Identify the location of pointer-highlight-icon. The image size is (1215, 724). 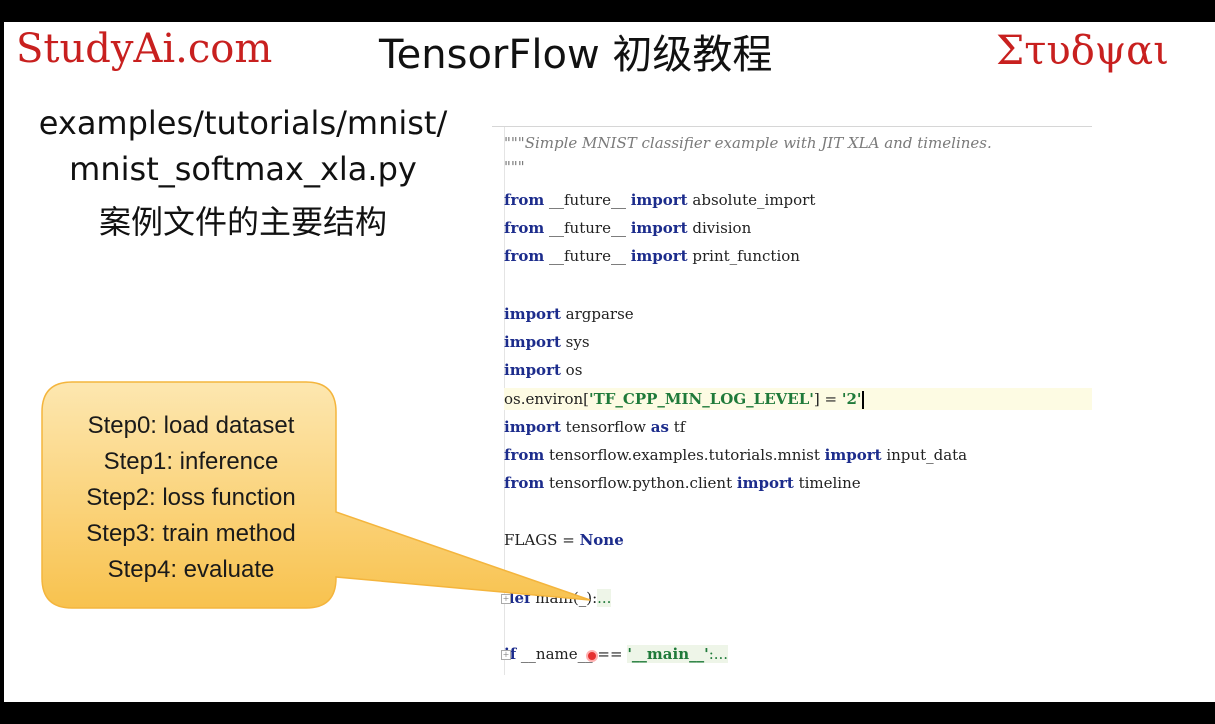
(592, 656).